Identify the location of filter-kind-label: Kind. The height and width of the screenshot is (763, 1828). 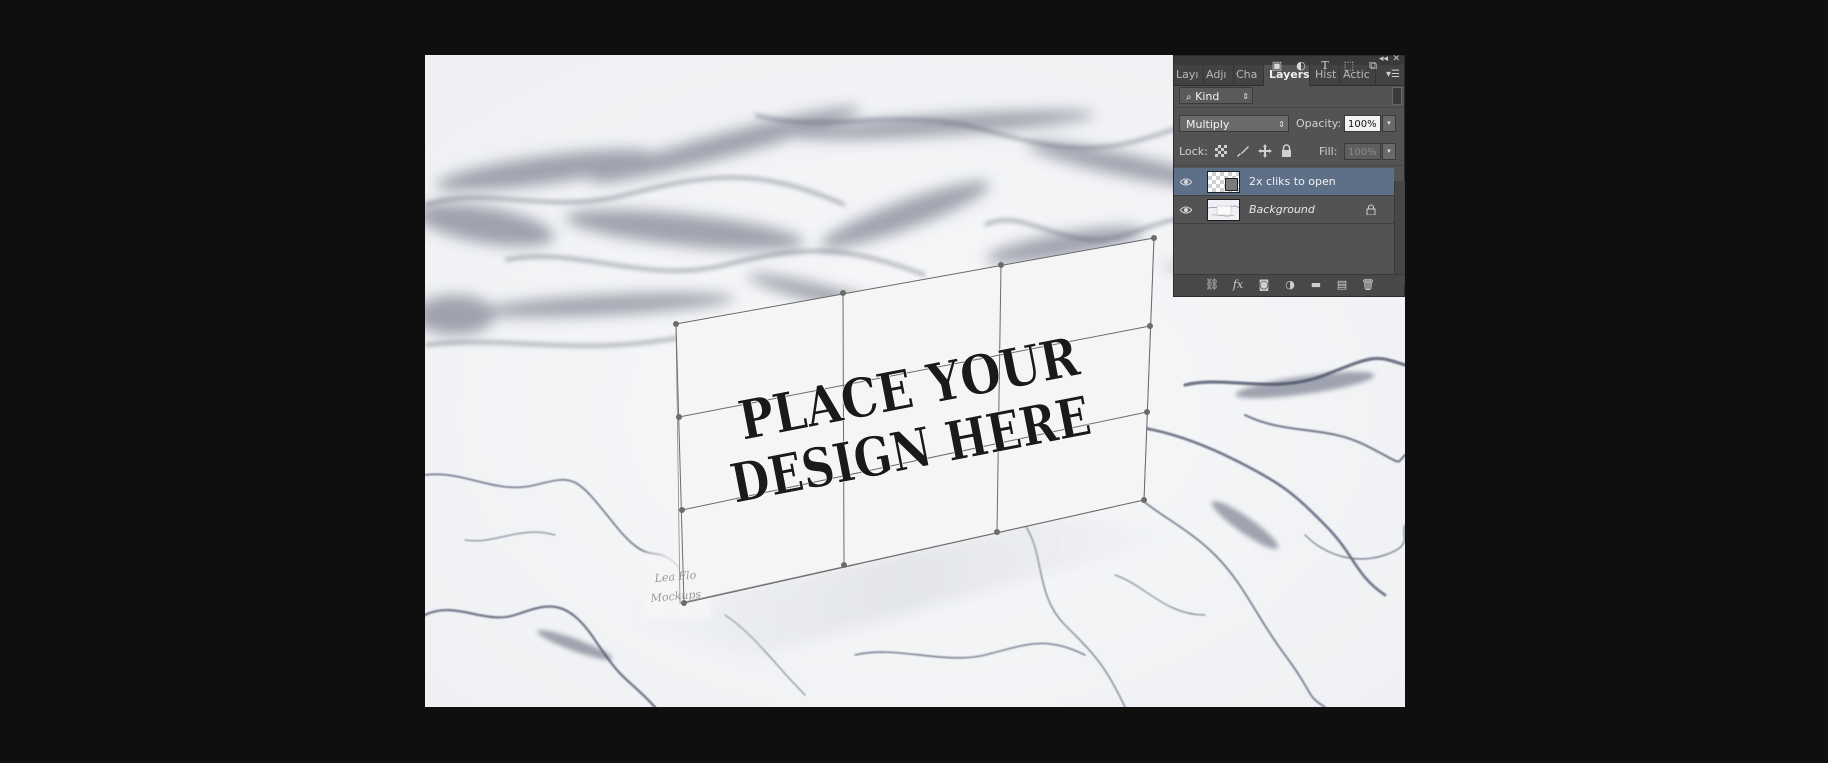
(1207, 96).